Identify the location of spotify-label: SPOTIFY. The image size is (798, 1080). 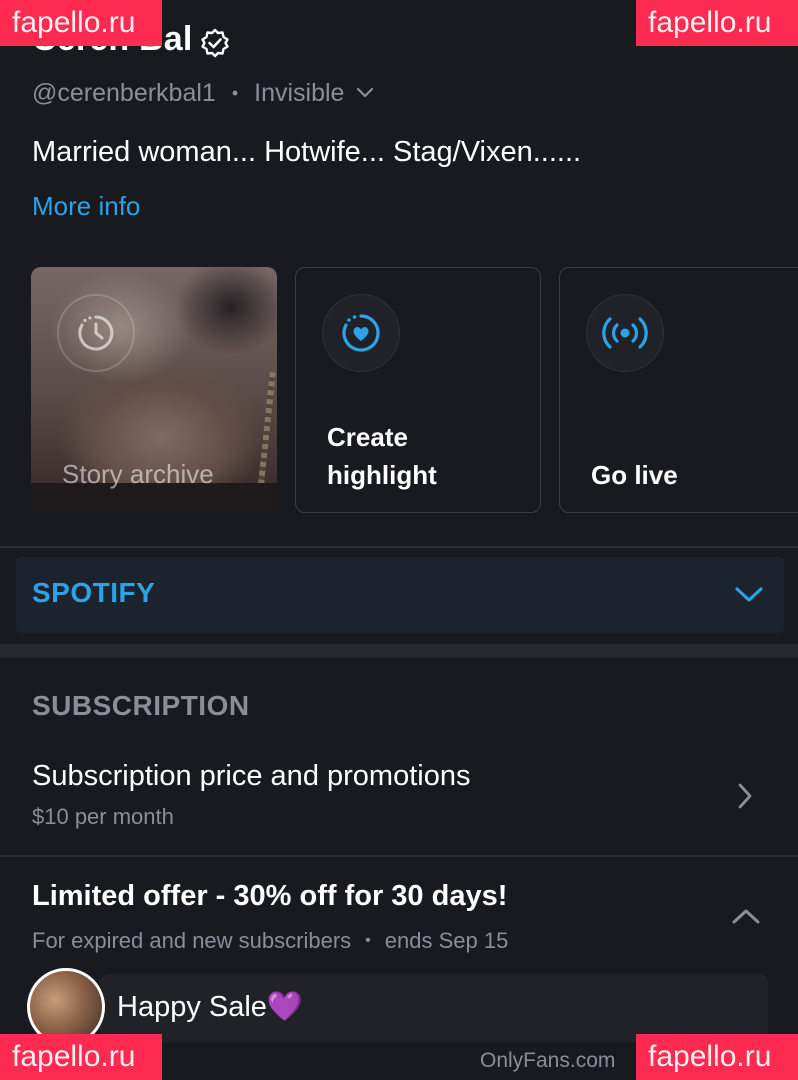
(94, 592).